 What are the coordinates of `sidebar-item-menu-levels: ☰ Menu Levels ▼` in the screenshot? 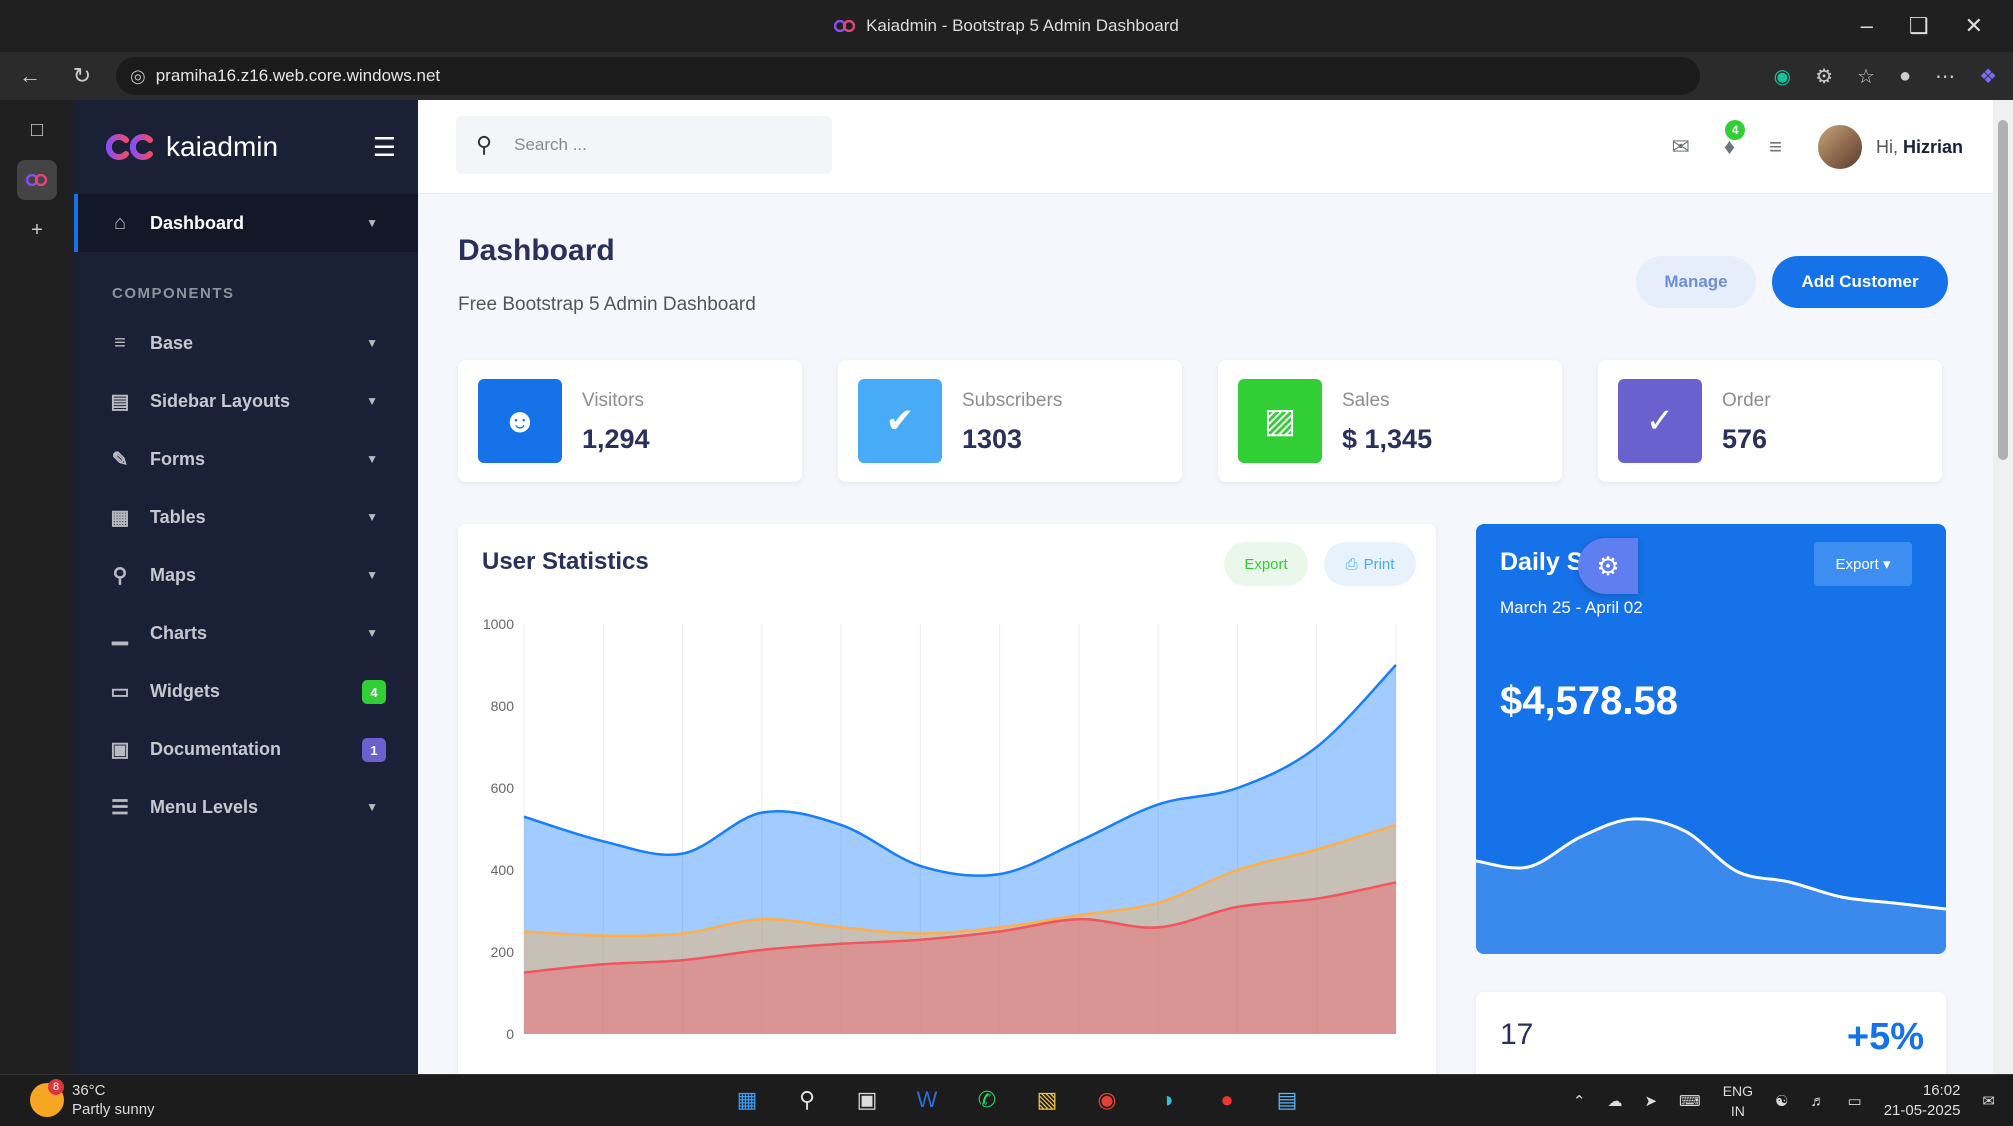 It's located at (246, 807).